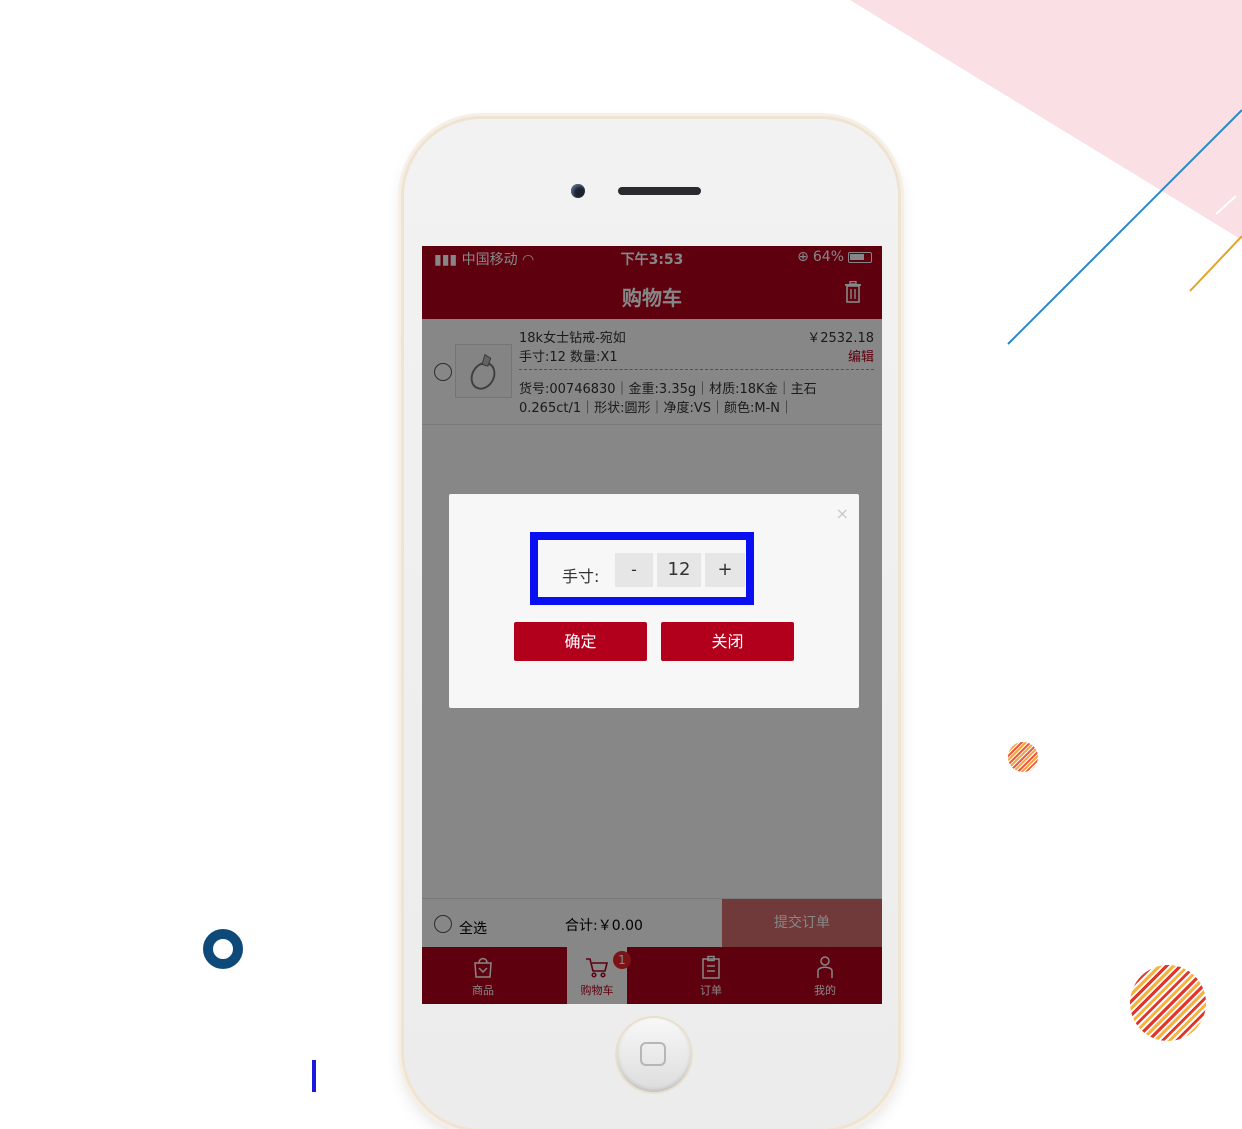  Describe the element at coordinates (659, 191) in the screenshot. I see `speaker-grille` at that location.